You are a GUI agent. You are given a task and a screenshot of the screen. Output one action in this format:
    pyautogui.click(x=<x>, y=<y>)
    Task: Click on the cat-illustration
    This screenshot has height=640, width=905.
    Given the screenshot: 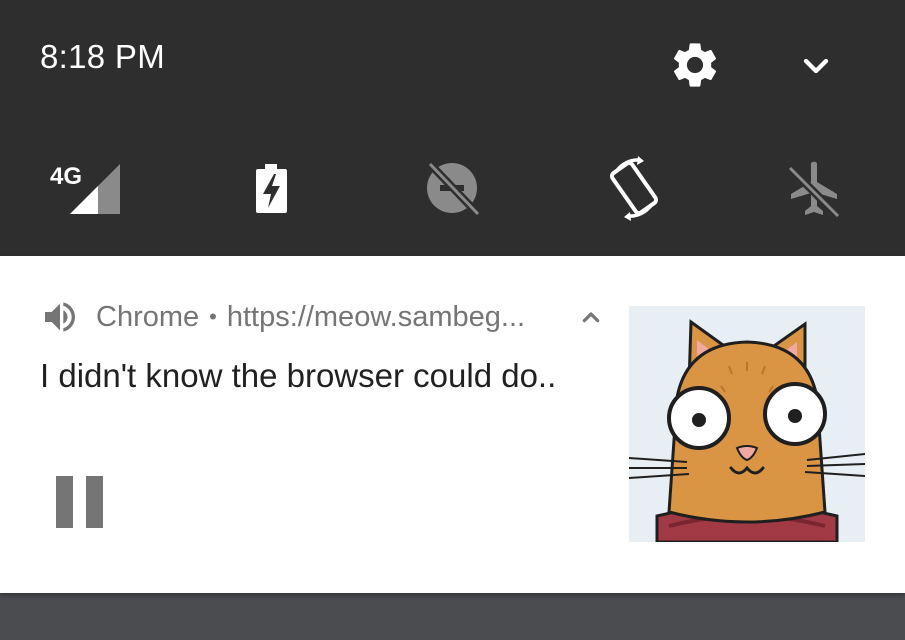 What is the action you would take?
    pyautogui.click(x=747, y=424)
    